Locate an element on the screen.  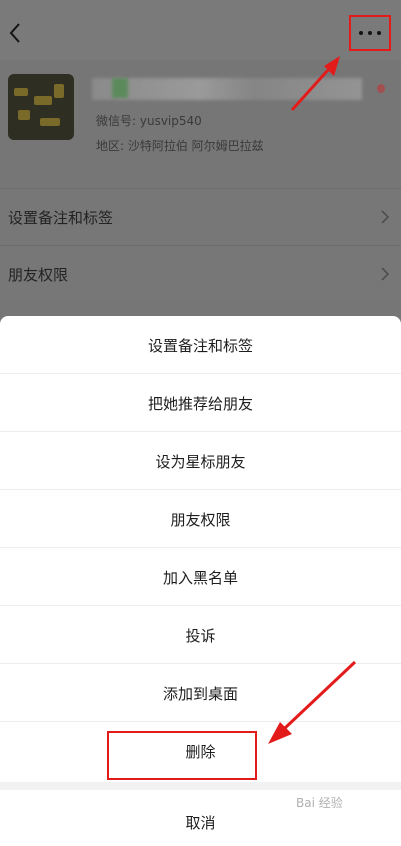
bg-row-label: 设置备注和标签 is located at coordinates (61, 218).